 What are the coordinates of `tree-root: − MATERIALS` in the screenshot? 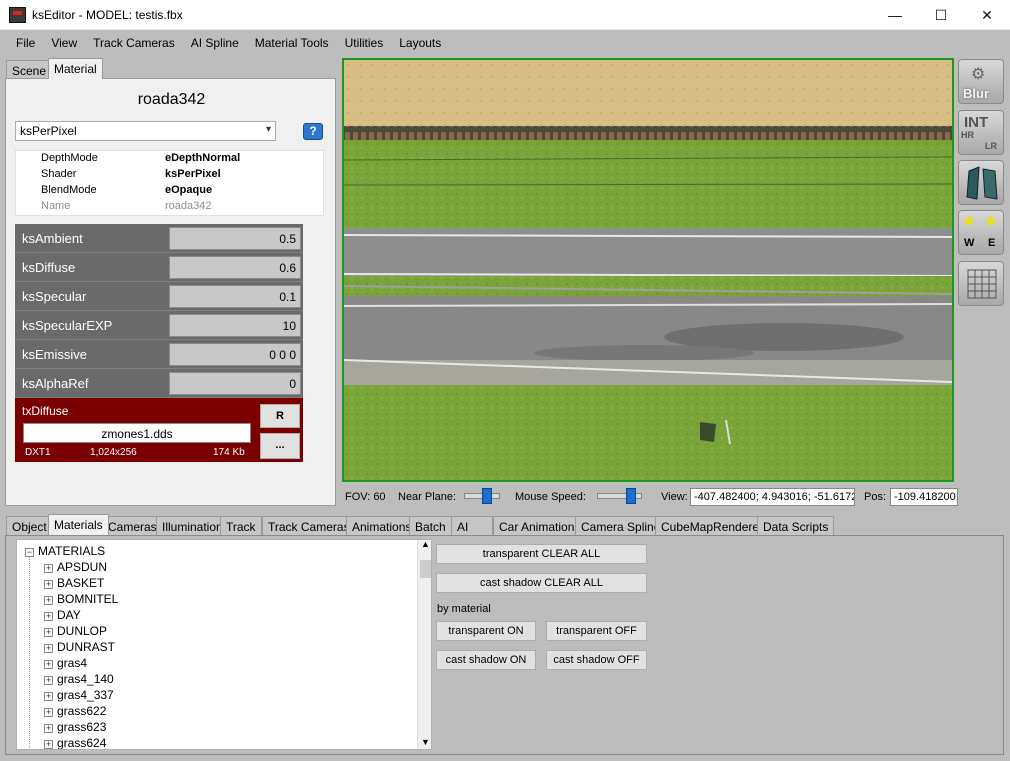 It's located at (65, 552).